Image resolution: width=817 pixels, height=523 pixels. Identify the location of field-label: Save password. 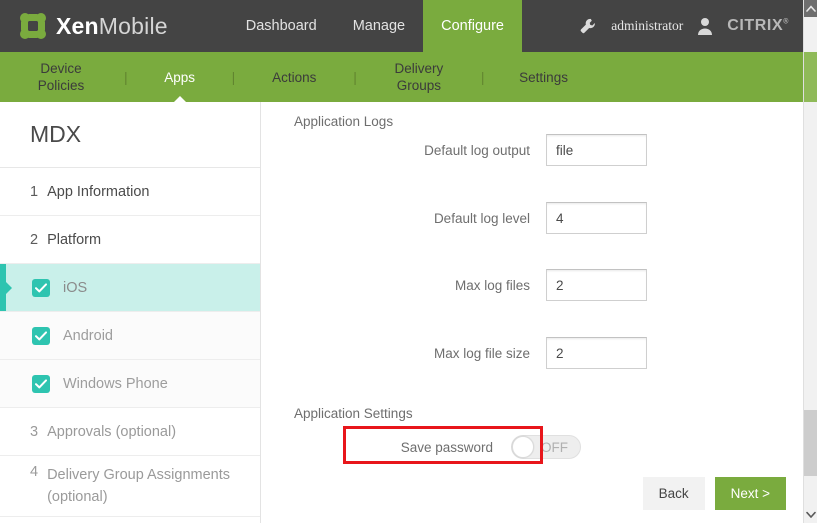
(446, 447).